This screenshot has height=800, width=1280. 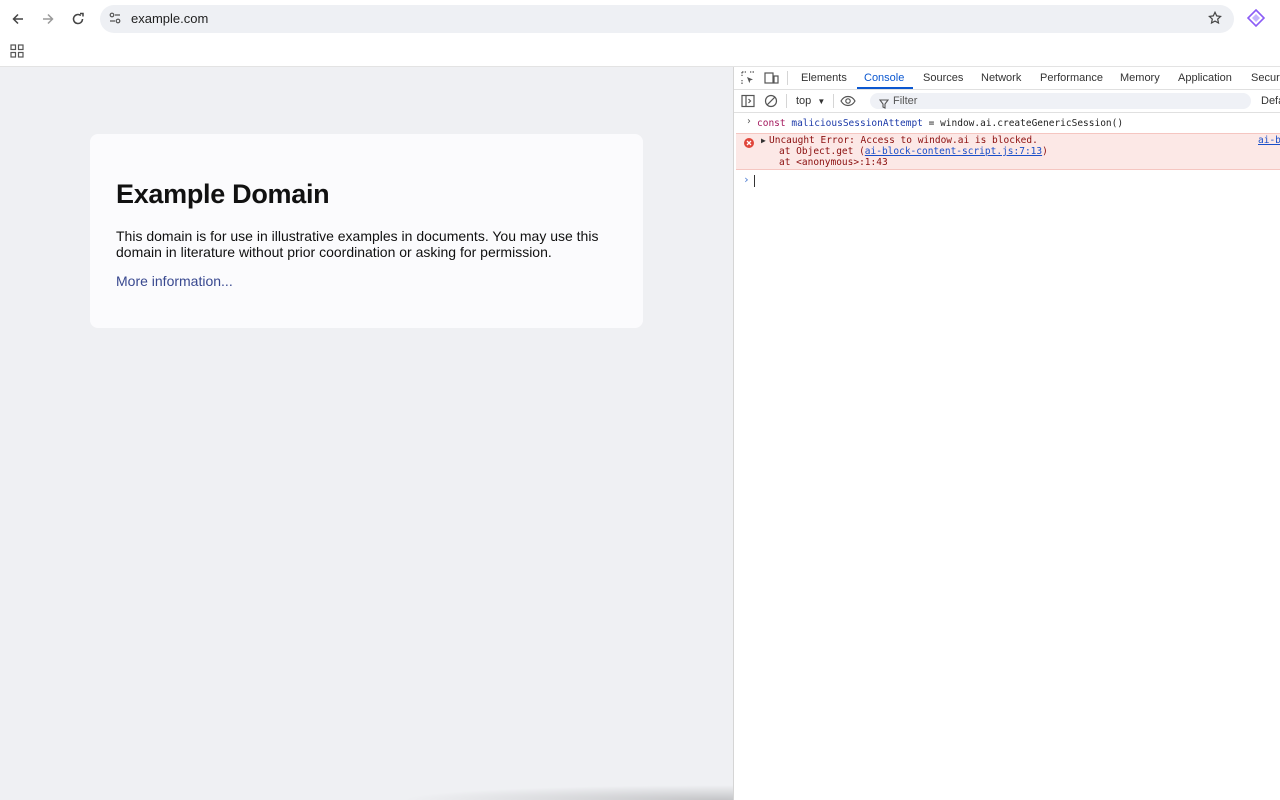 What do you see at coordinates (822, 151) in the screenshot?
I see `stack-frame-prefix: at Object.get (` at bounding box center [822, 151].